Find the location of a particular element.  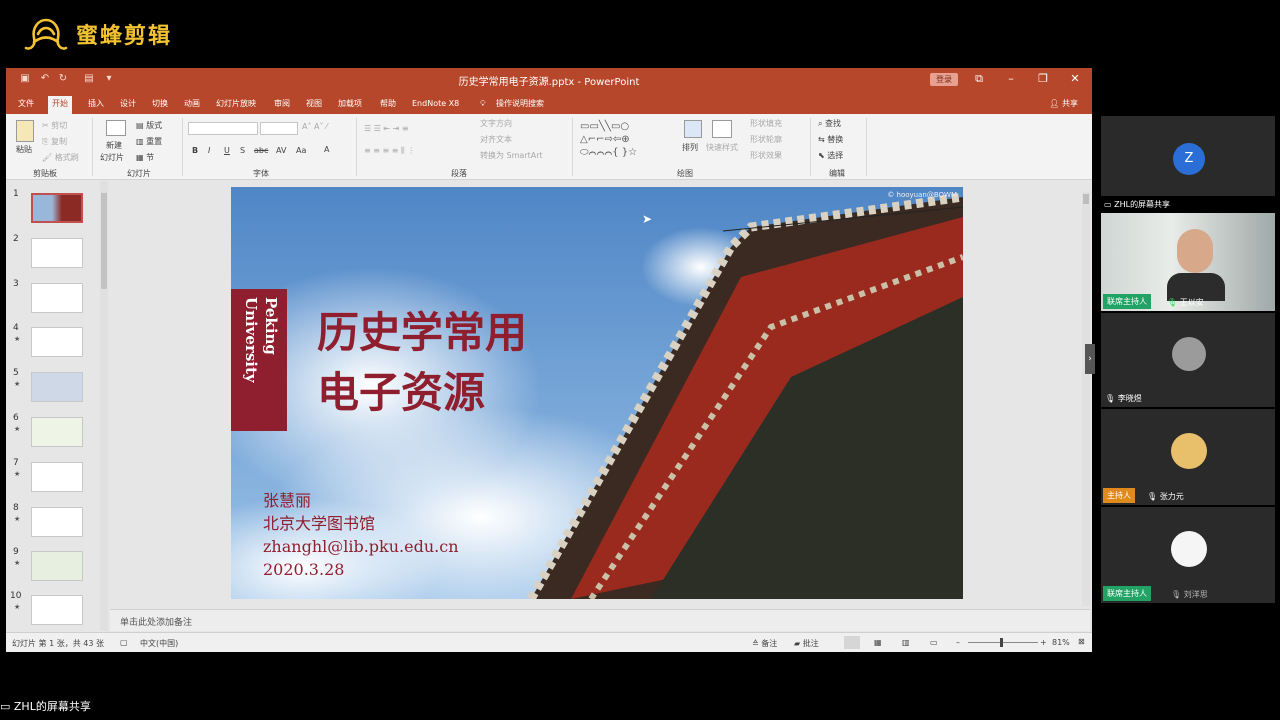

tab-animations: 动画 is located at coordinates (192, 104).